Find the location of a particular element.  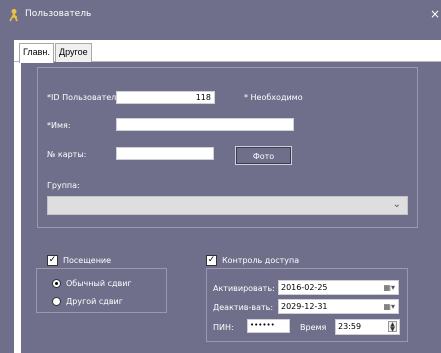

card-field is located at coordinates (165, 153).